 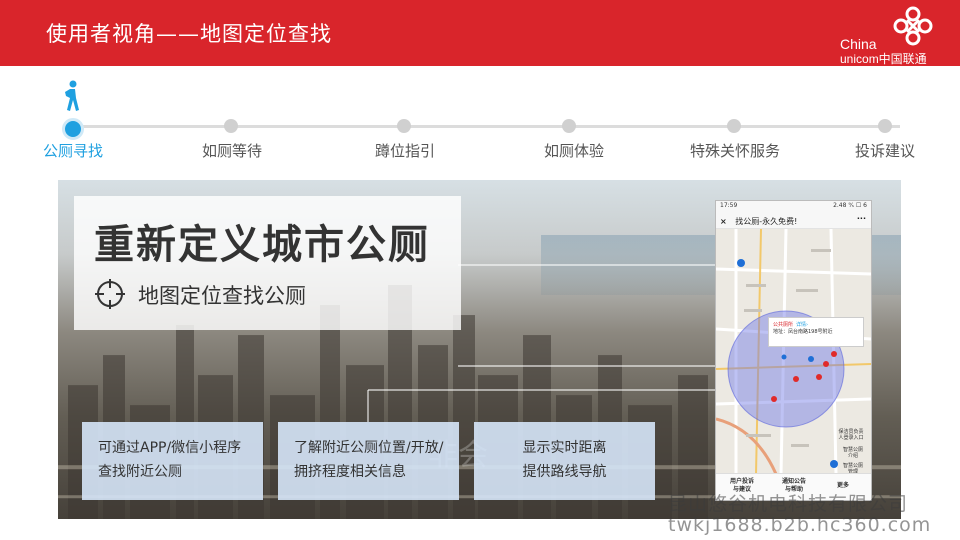 What do you see at coordinates (913, 26) in the screenshot?
I see `unicom-knot-icon` at bounding box center [913, 26].